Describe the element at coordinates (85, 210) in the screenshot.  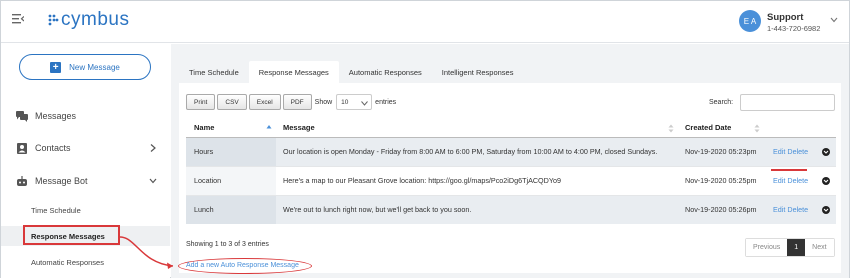
I see `sidebar-subitem-time-schedule: Time Schedule` at that location.